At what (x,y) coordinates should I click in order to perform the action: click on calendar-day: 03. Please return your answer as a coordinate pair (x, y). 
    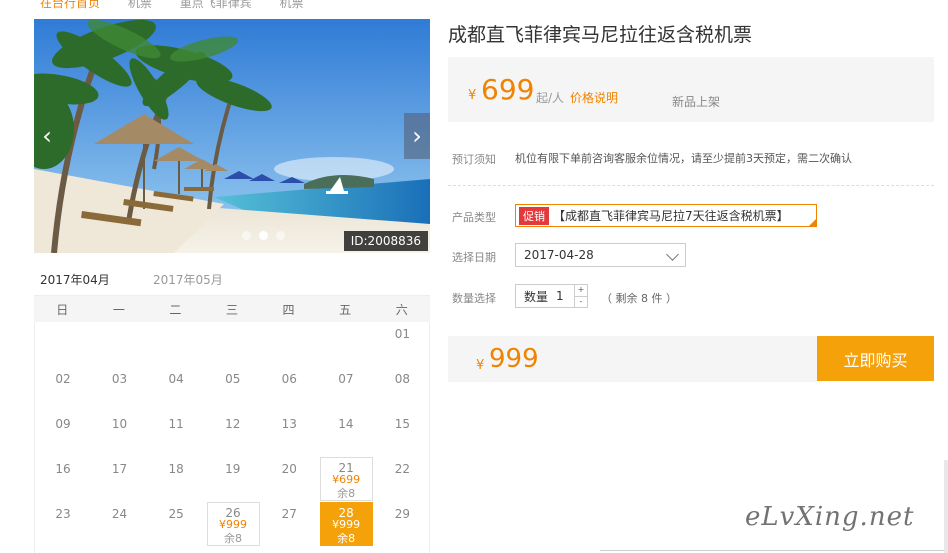
    Looking at the image, I should click on (120, 389).